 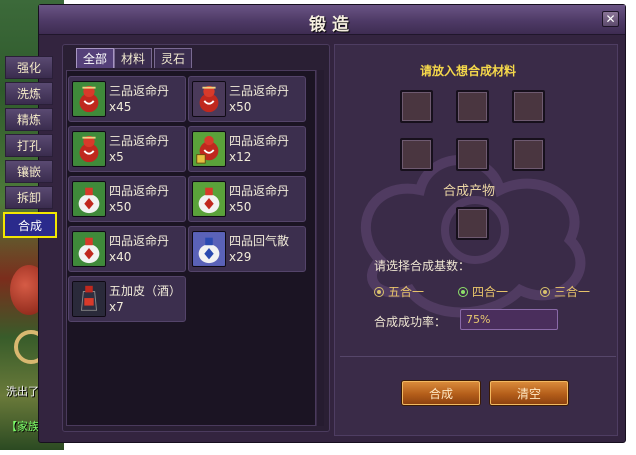 I want to click on category-tab-spirit-stones: 灵石, so click(x=173, y=58).